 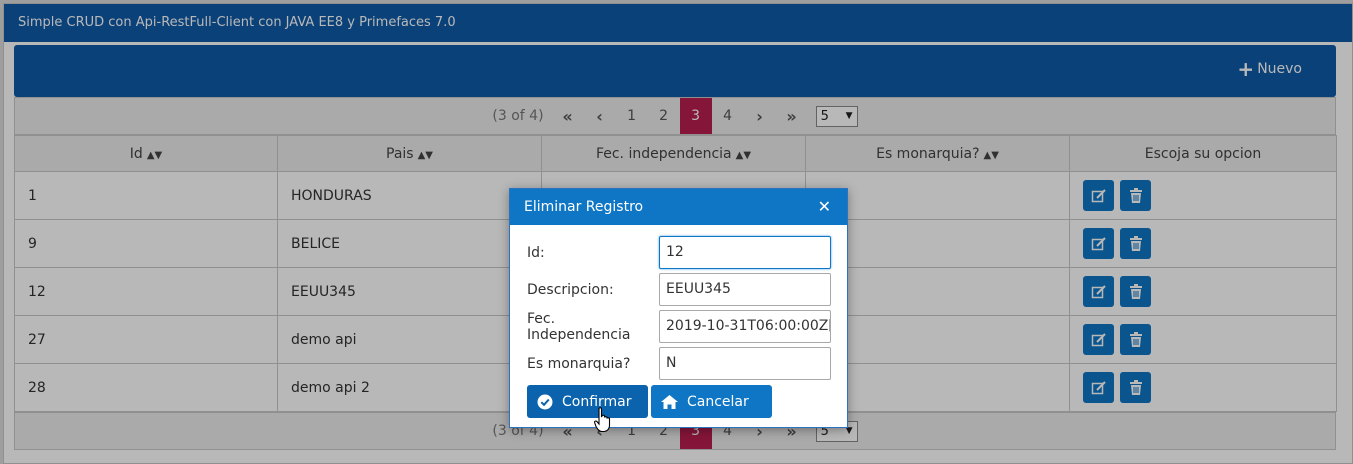 I want to click on descripcion-field: EEUU345, so click(x=745, y=289).